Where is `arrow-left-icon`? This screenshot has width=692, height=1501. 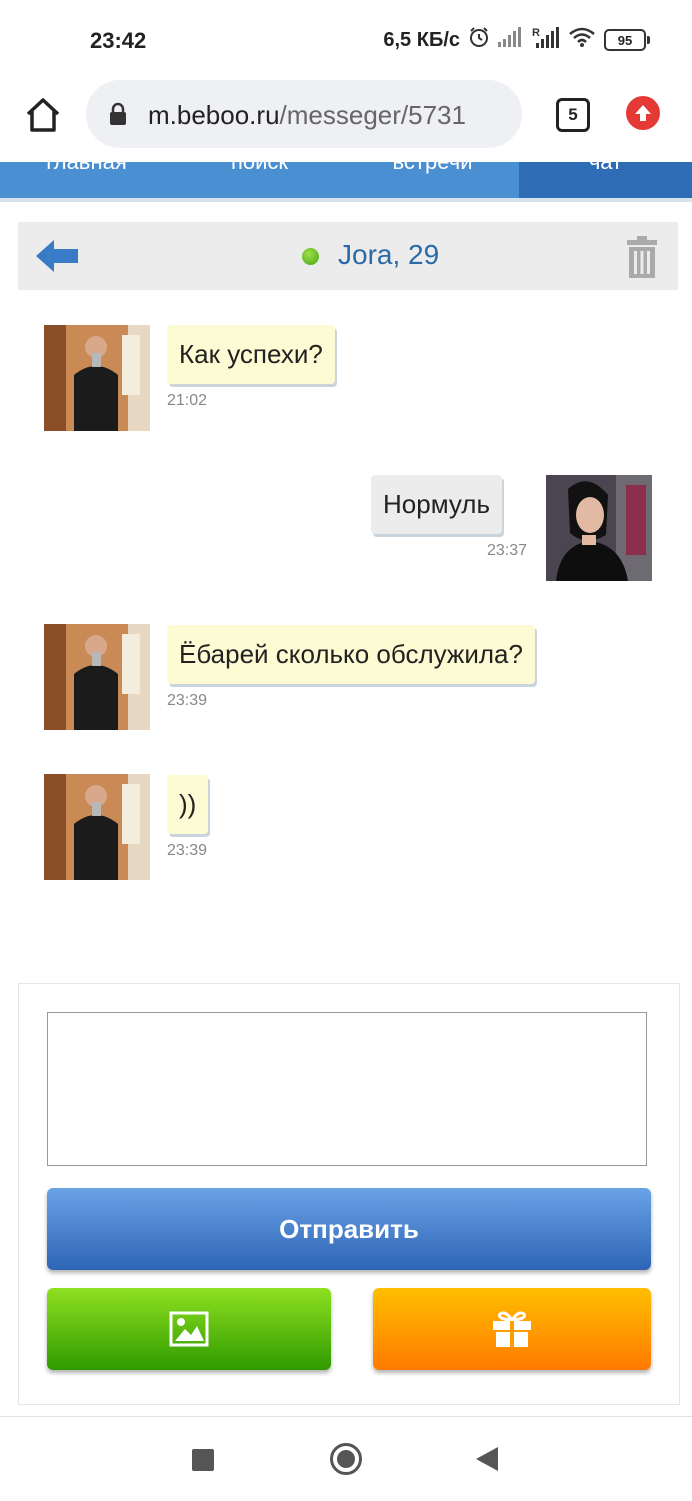
arrow-left-icon is located at coordinates (57, 256).